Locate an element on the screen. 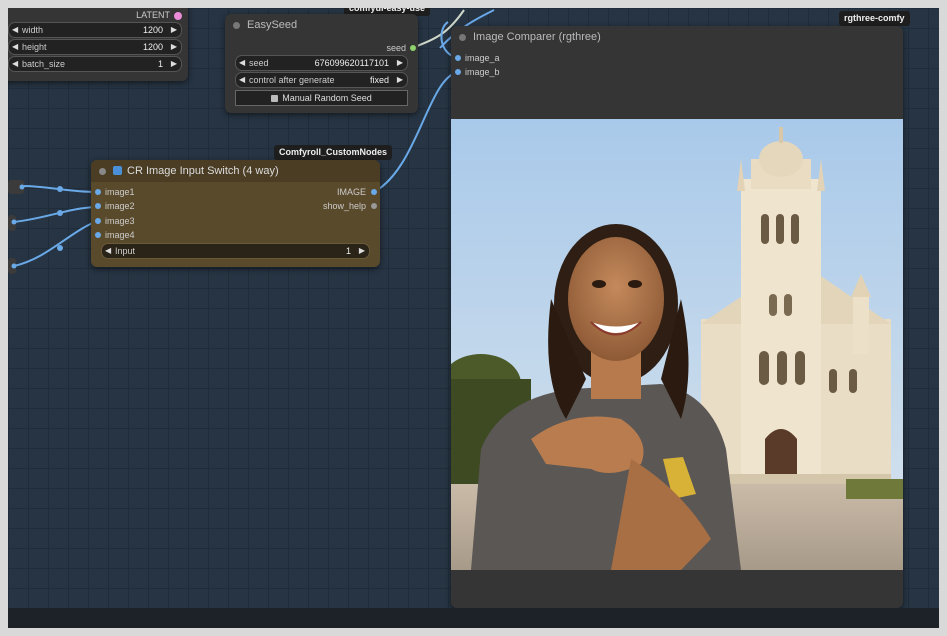  latent-output-slot is located at coordinates (178, 16).